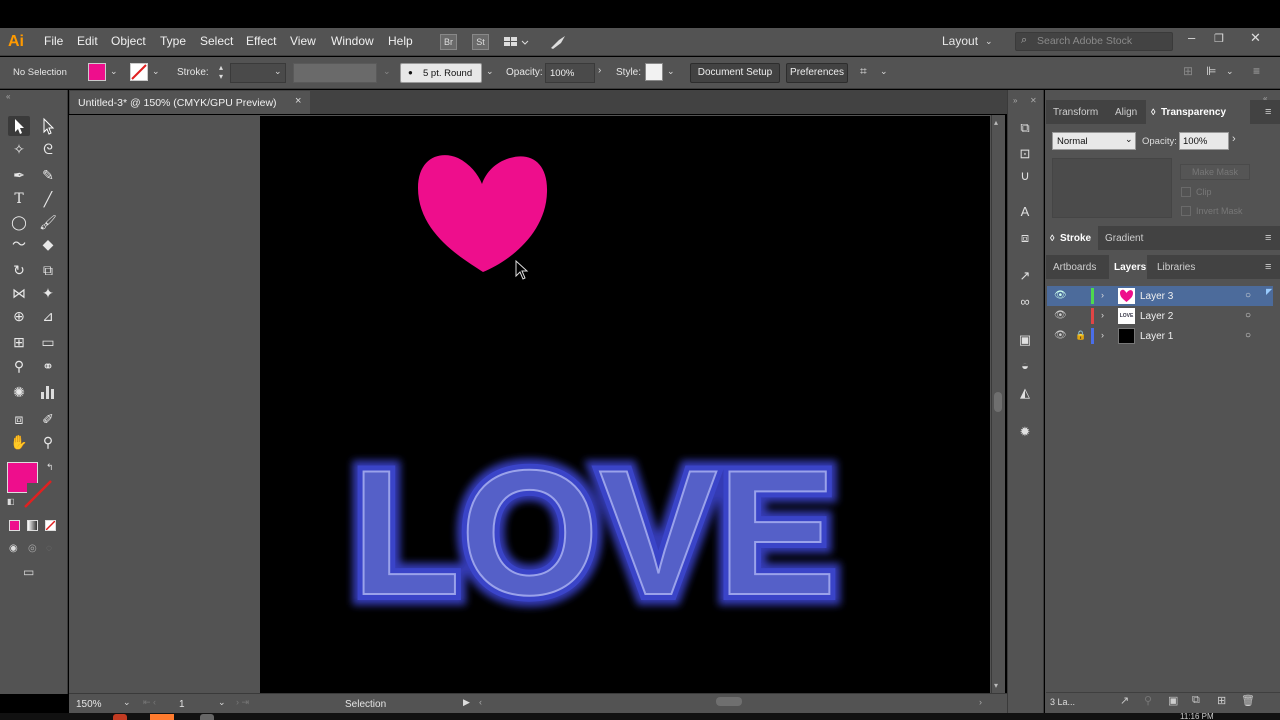  What do you see at coordinates (735, 73) in the screenshot?
I see `document-setup-button: Document Setup` at bounding box center [735, 73].